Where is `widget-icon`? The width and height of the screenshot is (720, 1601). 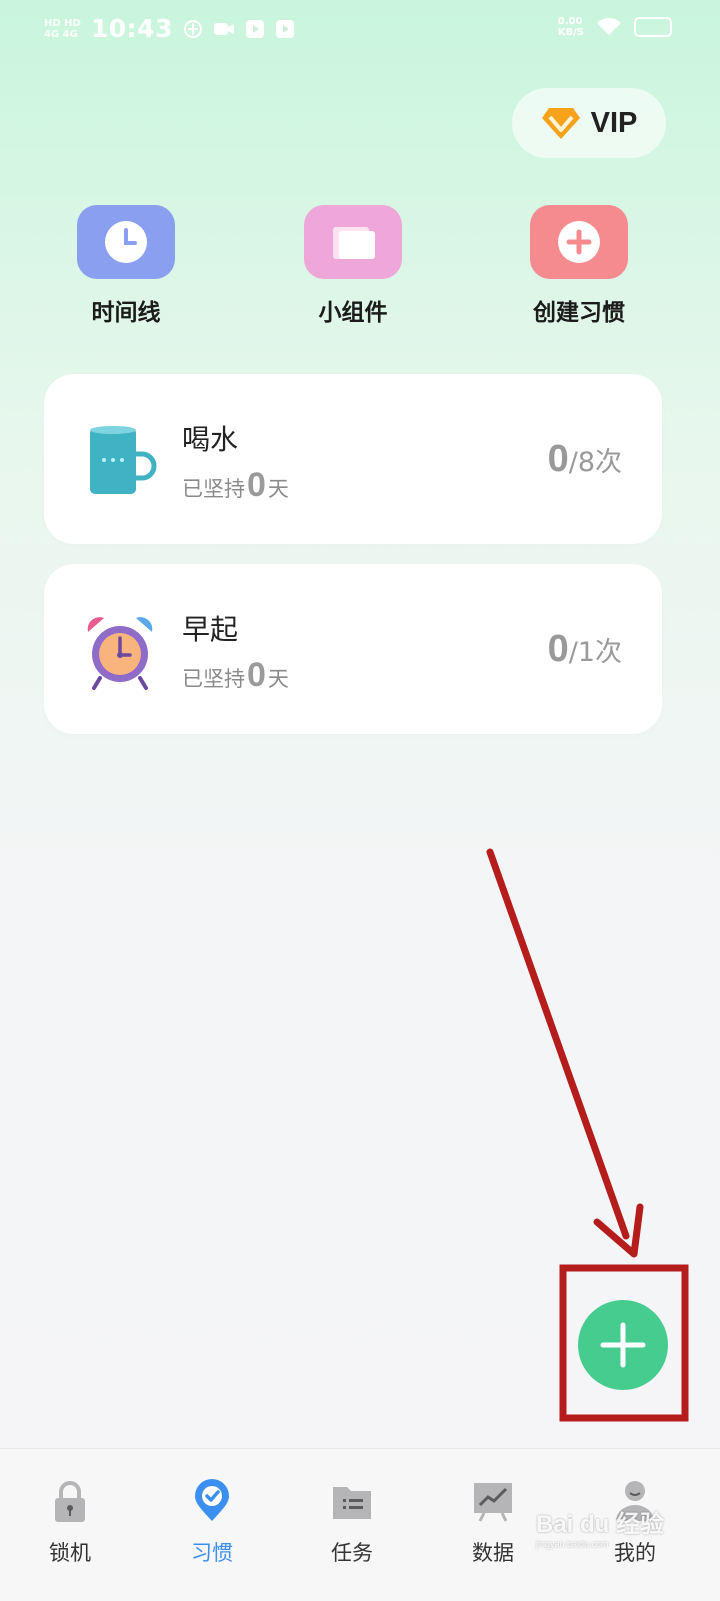
widget-icon is located at coordinates (354, 243).